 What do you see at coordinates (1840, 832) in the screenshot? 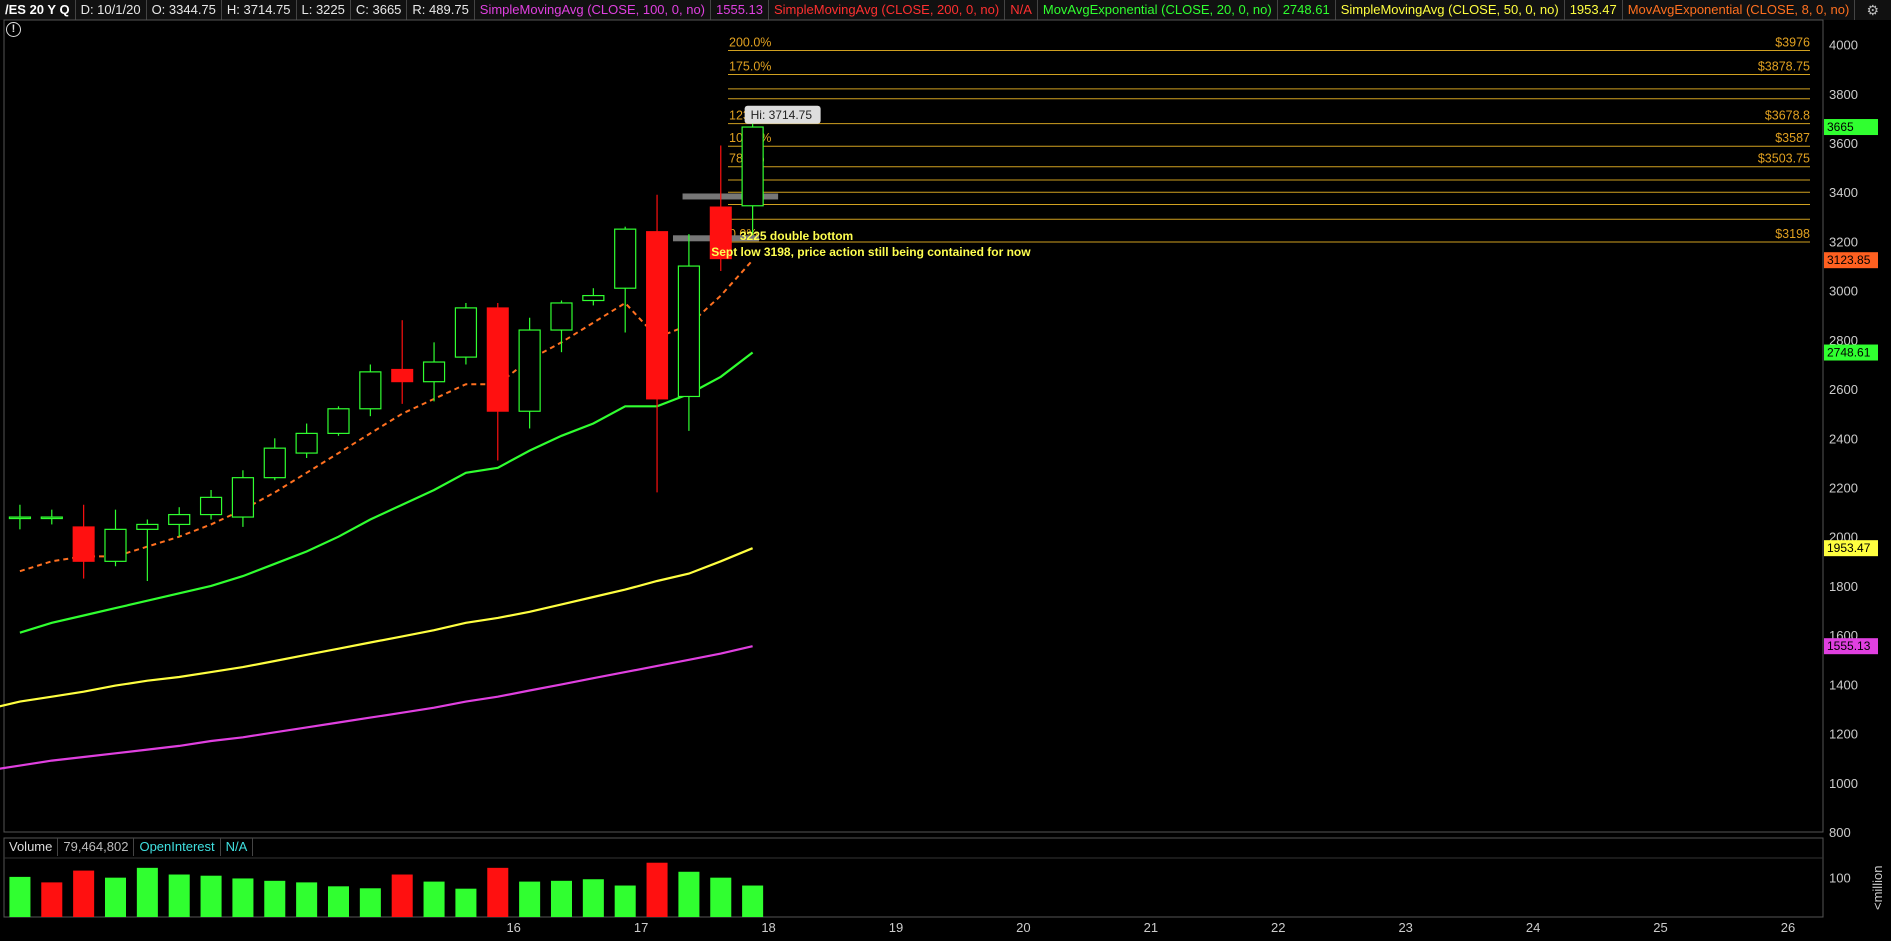
I see `y-tick-label: 800` at bounding box center [1840, 832].